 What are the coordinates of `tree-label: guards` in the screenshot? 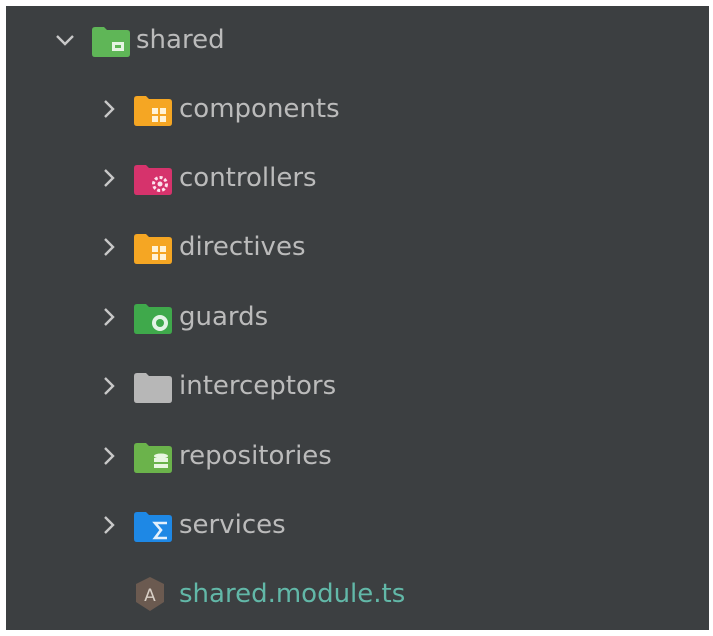 It's located at (224, 317).